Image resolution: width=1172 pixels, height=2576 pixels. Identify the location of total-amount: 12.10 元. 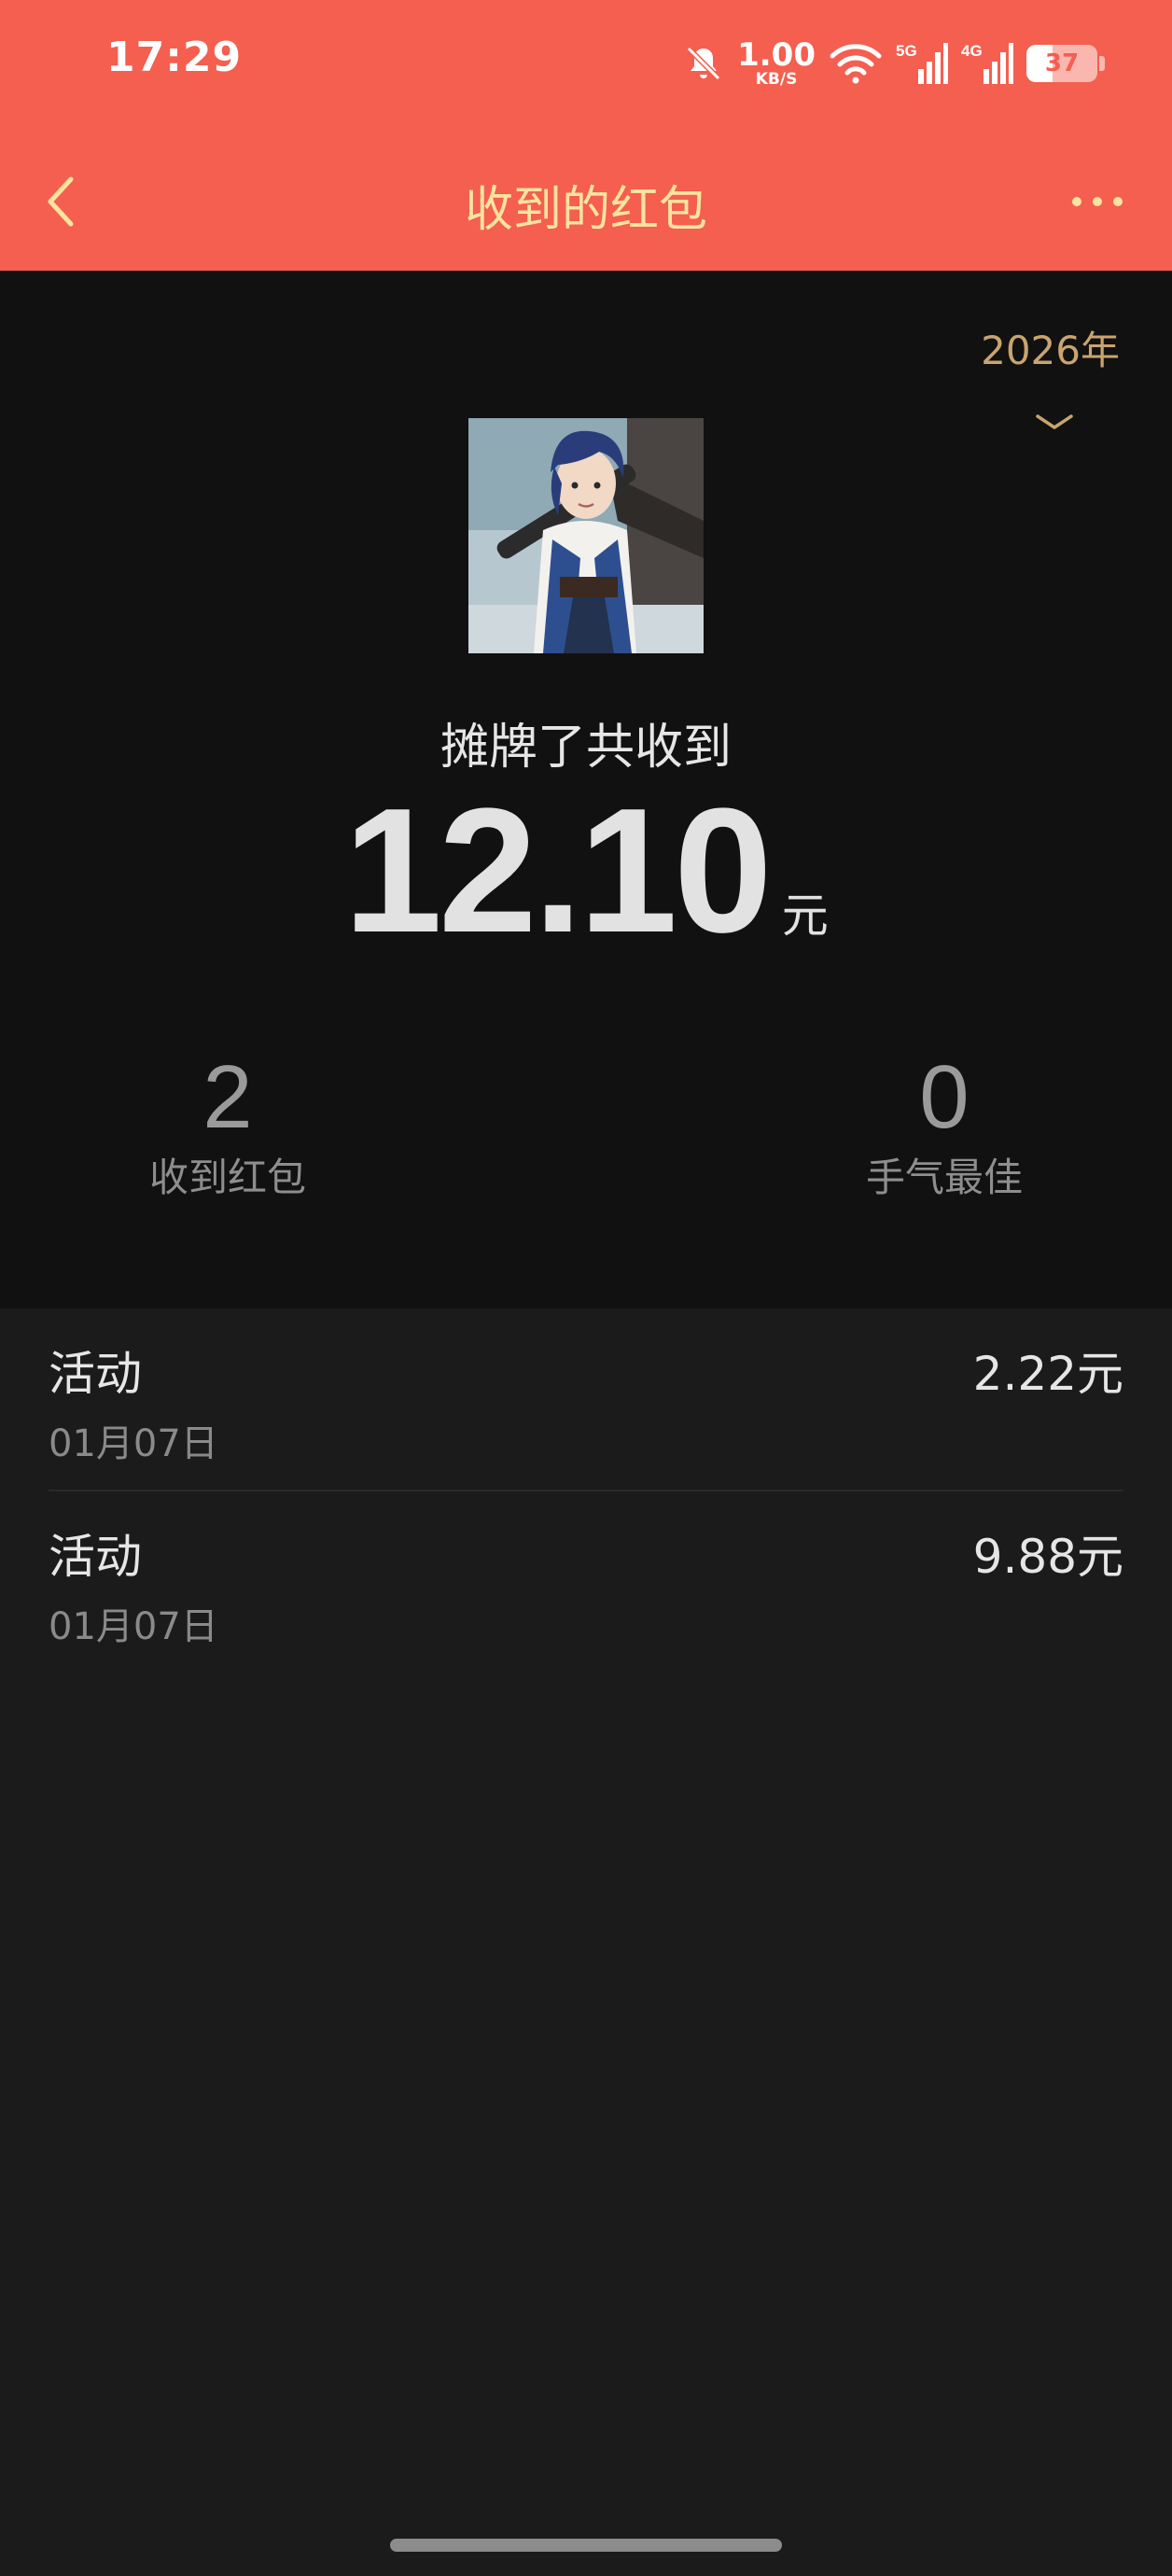
(586, 870).